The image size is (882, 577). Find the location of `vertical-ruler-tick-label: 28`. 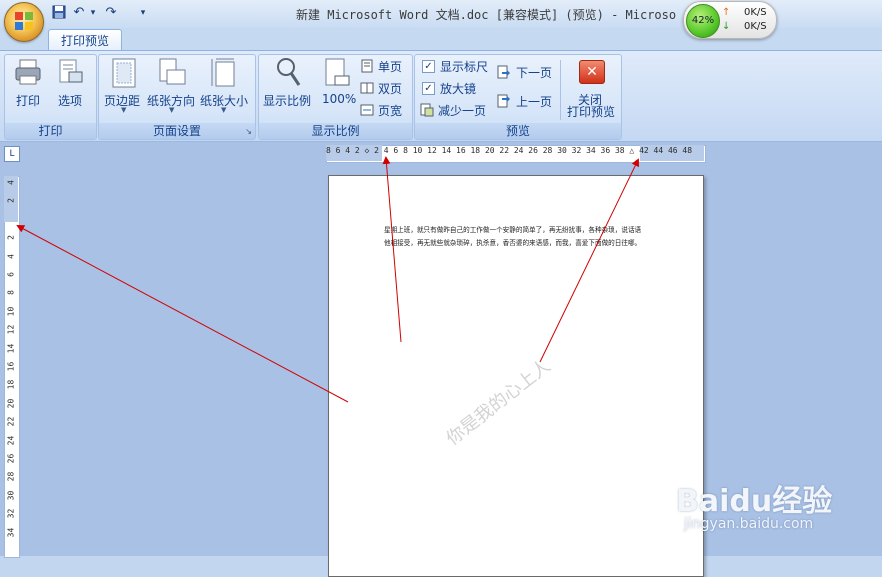

vertical-ruler-tick-label: 28 is located at coordinates (11, 477).